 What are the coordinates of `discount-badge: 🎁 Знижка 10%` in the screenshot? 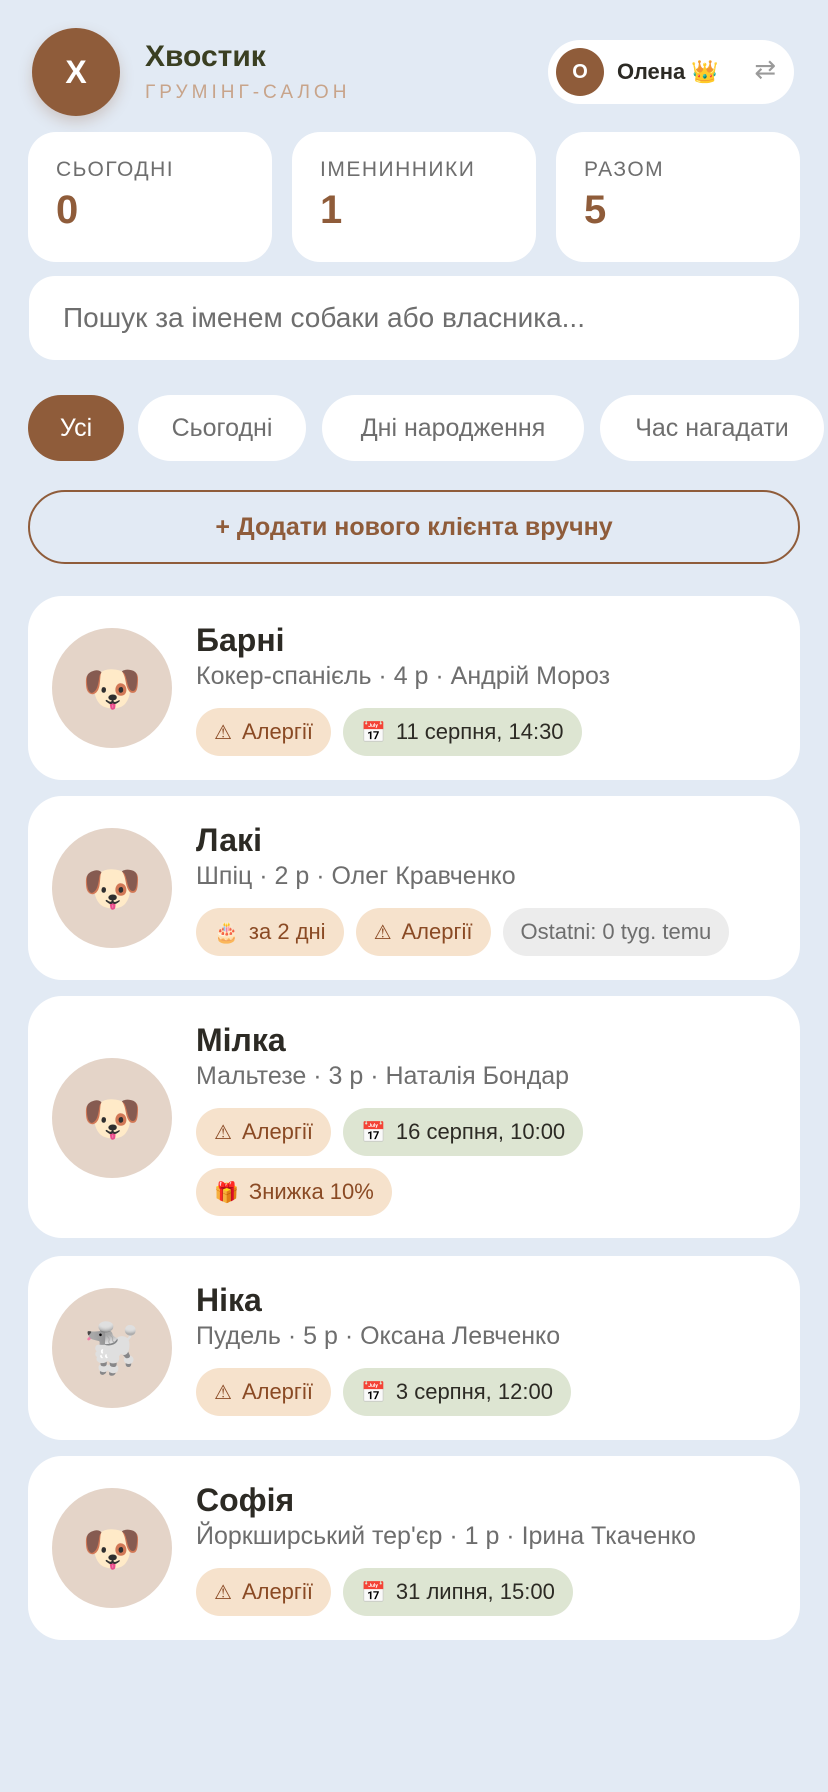 It's located at (294, 1192).